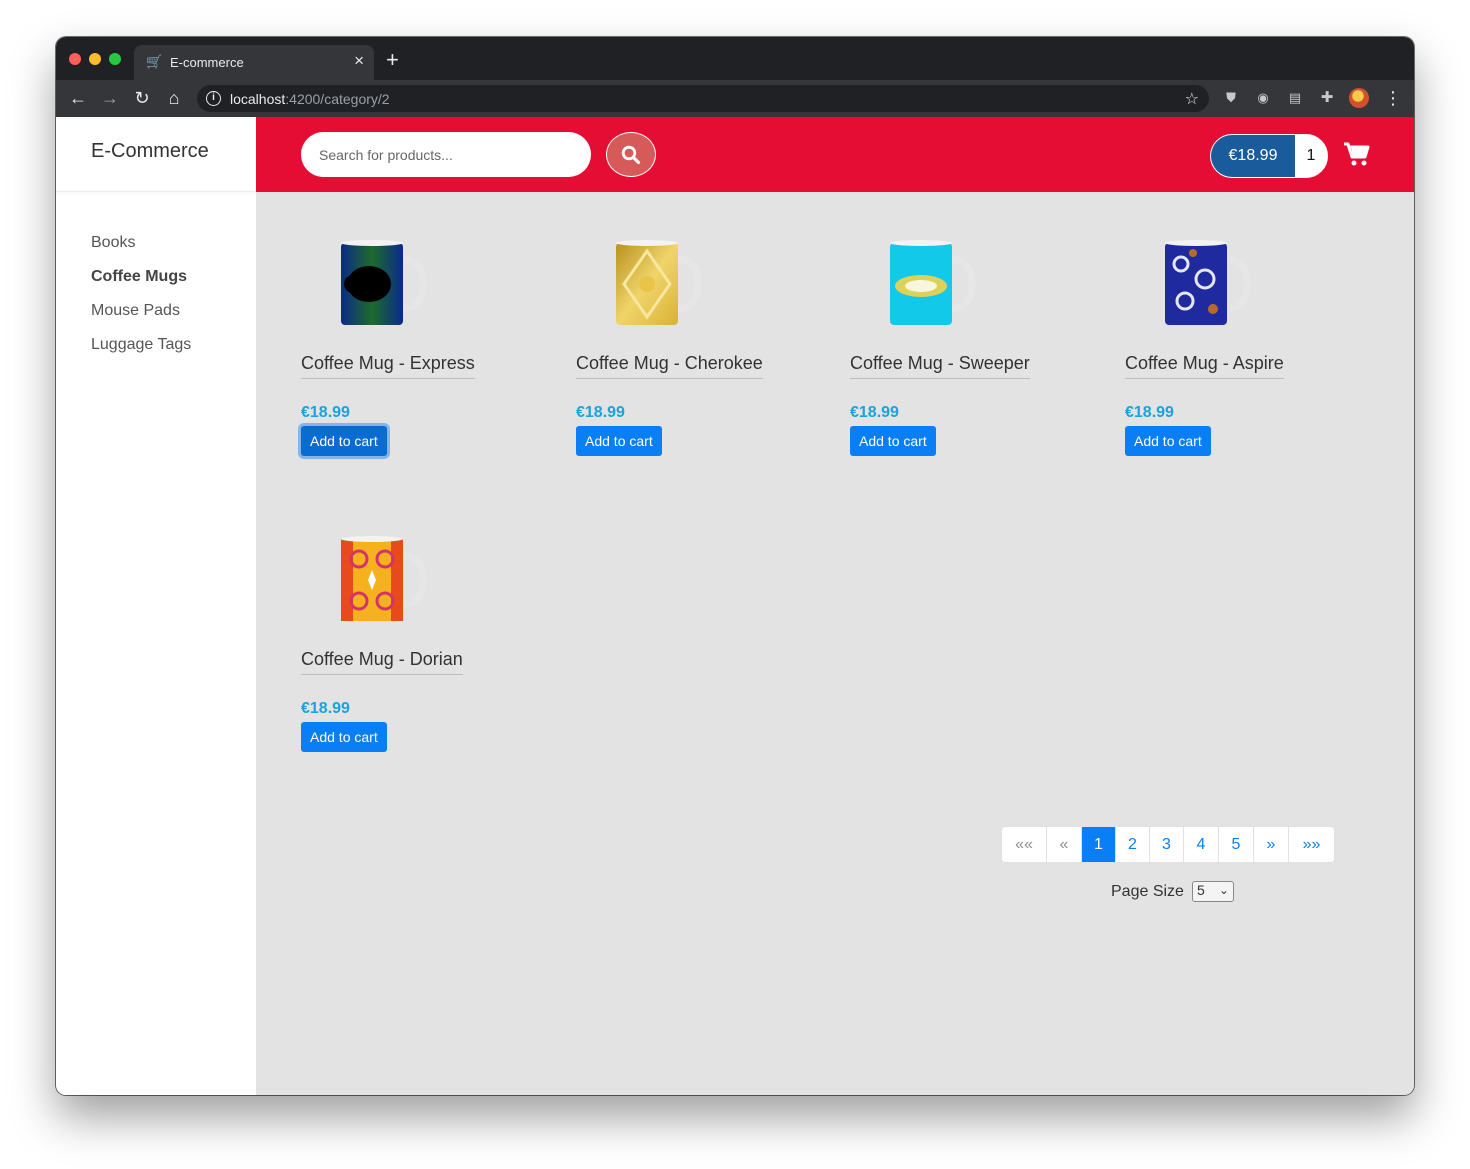 Image resolution: width=1470 pixels, height=1169 pixels. Describe the element at coordinates (310, 99) in the screenshot. I see `url-text: localhost:4200/category/2` at that location.